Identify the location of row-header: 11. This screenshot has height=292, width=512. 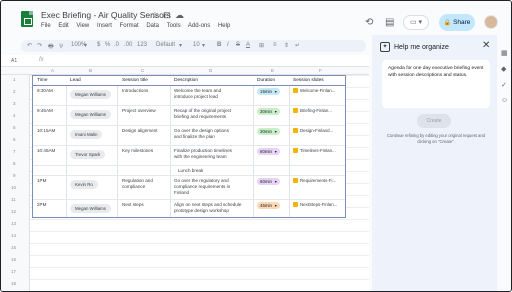
(13, 199).